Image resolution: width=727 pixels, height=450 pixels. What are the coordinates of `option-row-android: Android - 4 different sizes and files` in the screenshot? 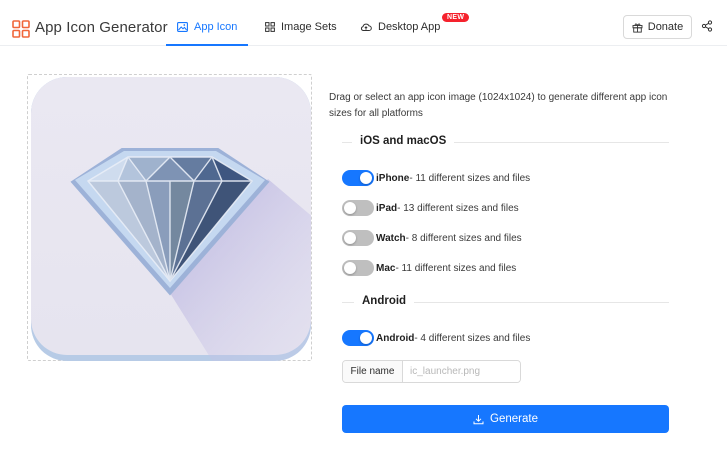 It's located at (436, 338).